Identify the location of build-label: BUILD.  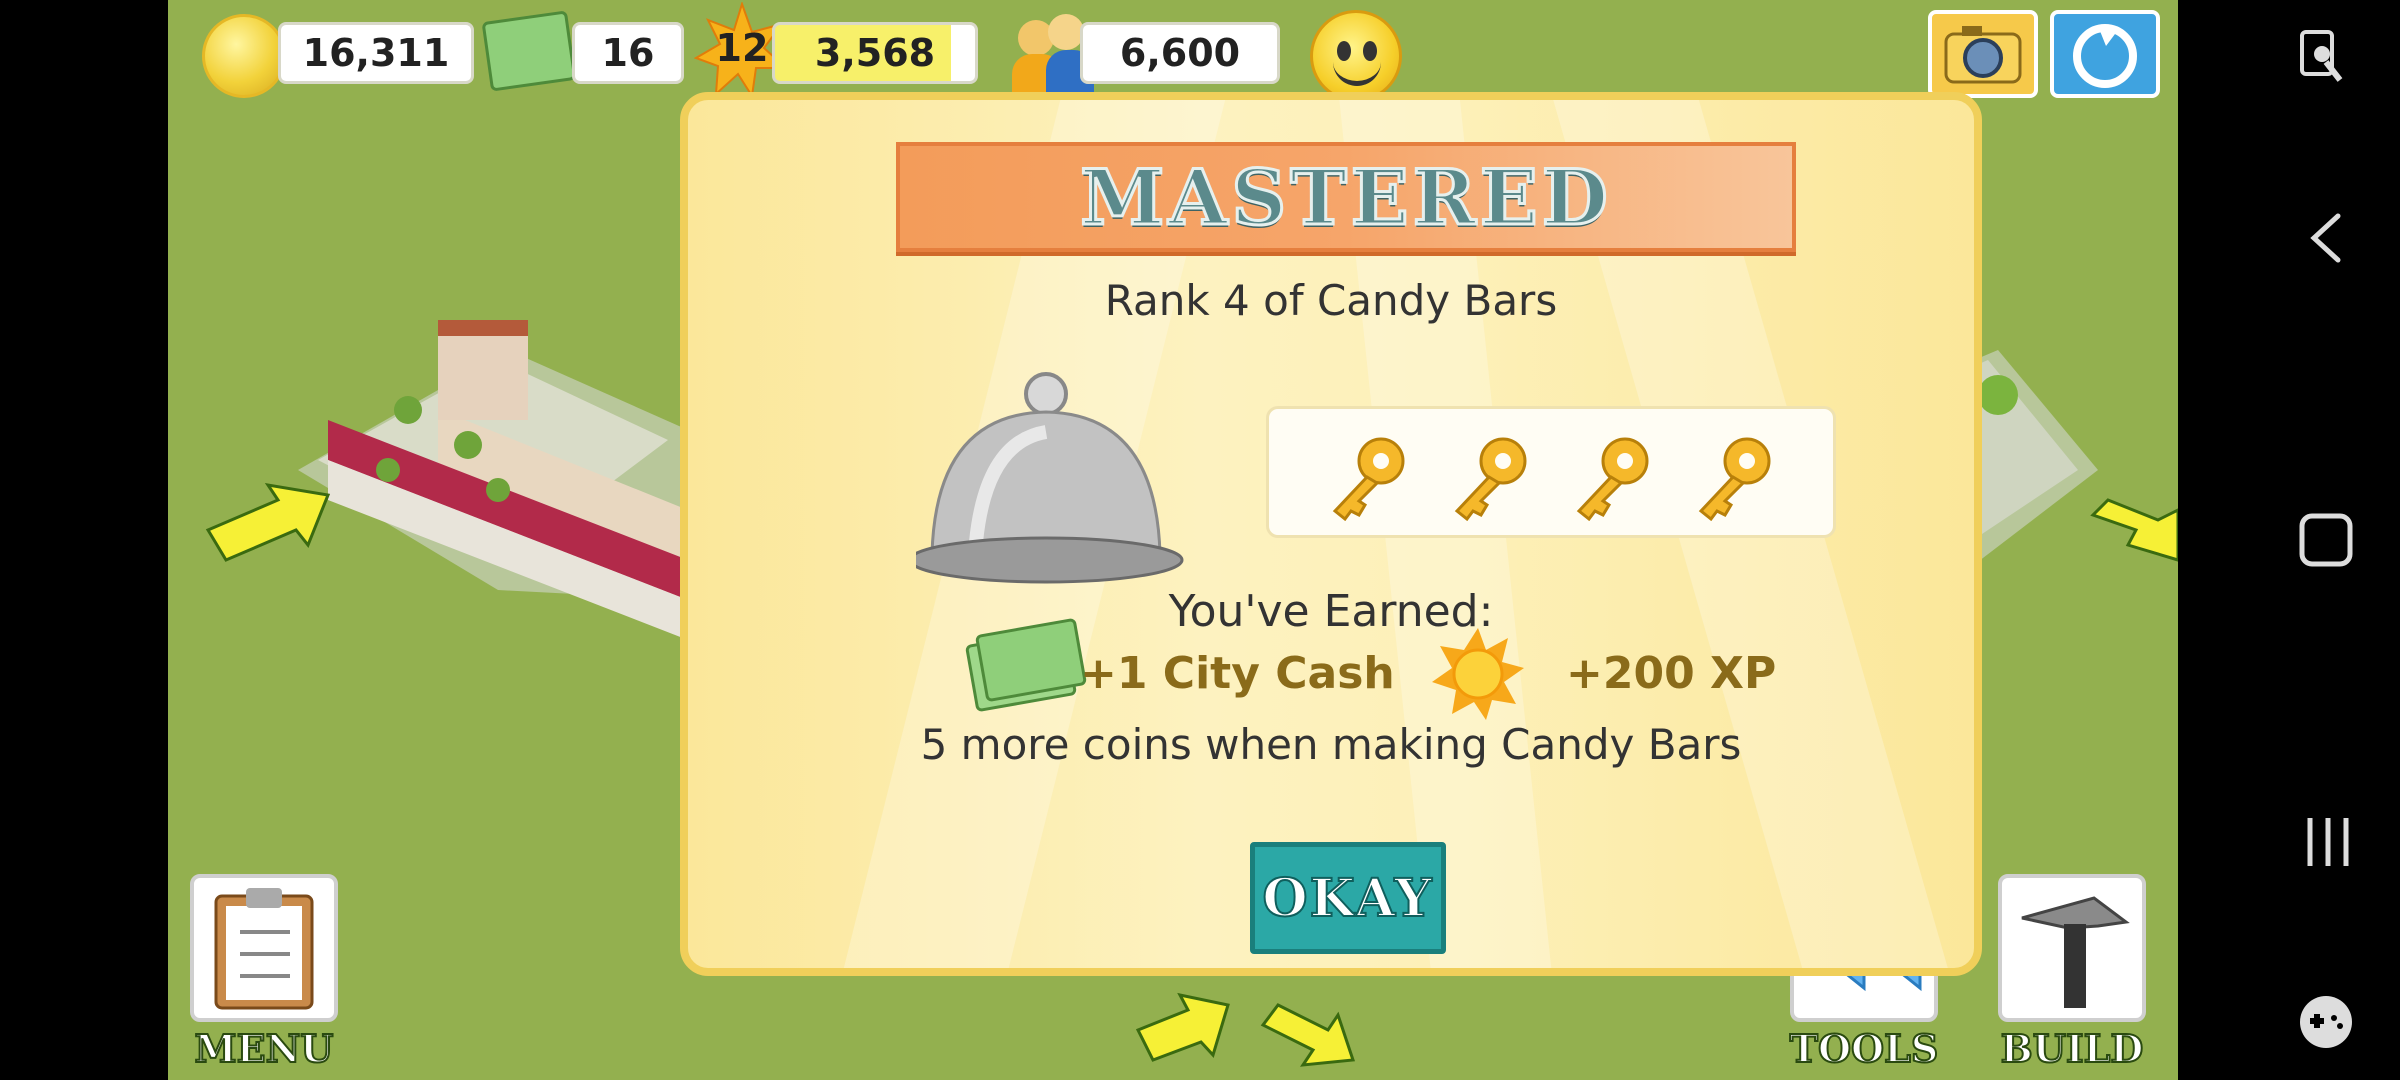
(2072, 1048).